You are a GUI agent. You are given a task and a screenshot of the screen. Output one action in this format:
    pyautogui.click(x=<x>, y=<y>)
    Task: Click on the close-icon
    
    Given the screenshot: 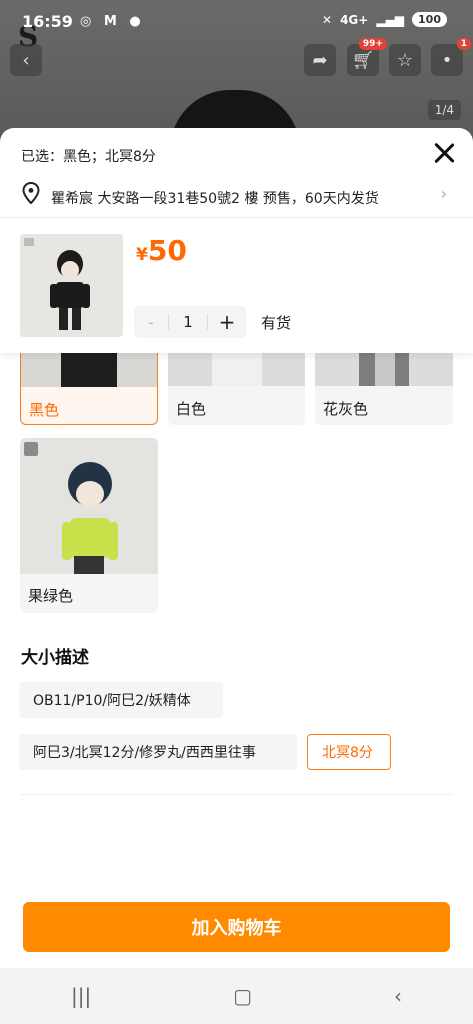 What is the action you would take?
    pyautogui.click(x=444, y=153)
    